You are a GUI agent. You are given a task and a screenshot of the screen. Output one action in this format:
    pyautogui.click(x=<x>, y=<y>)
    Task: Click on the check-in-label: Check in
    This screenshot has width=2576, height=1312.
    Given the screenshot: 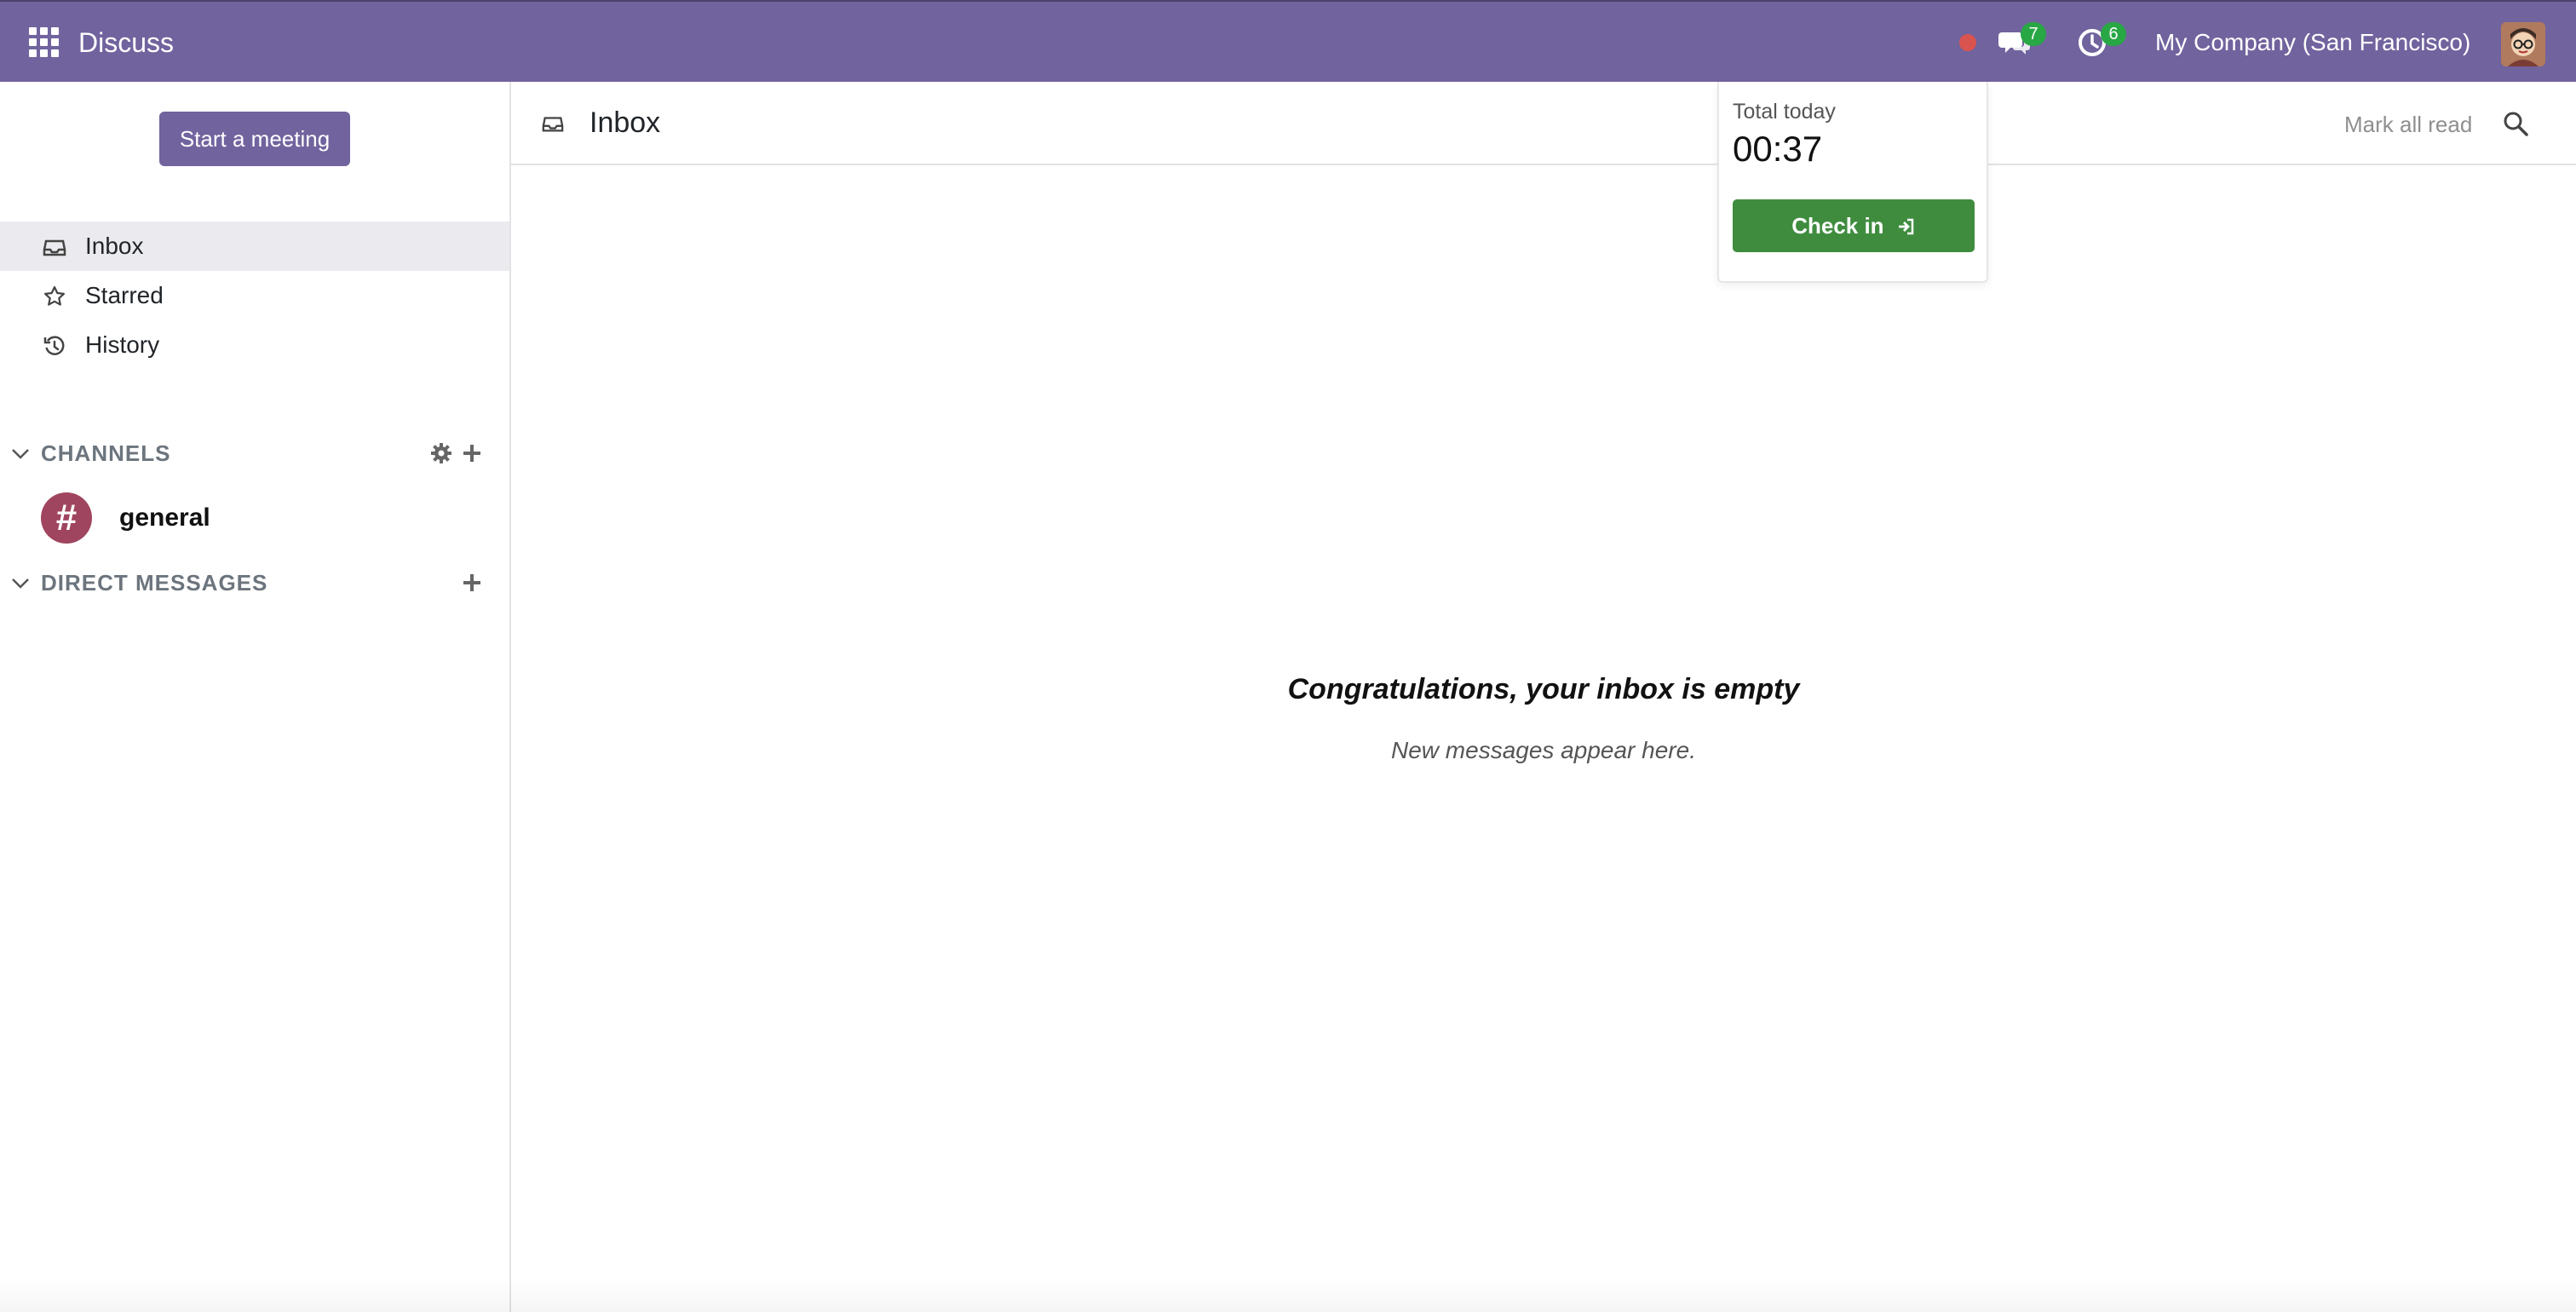 What is the action you would take?
    pyautogui.click(x=1838, y=226)
    